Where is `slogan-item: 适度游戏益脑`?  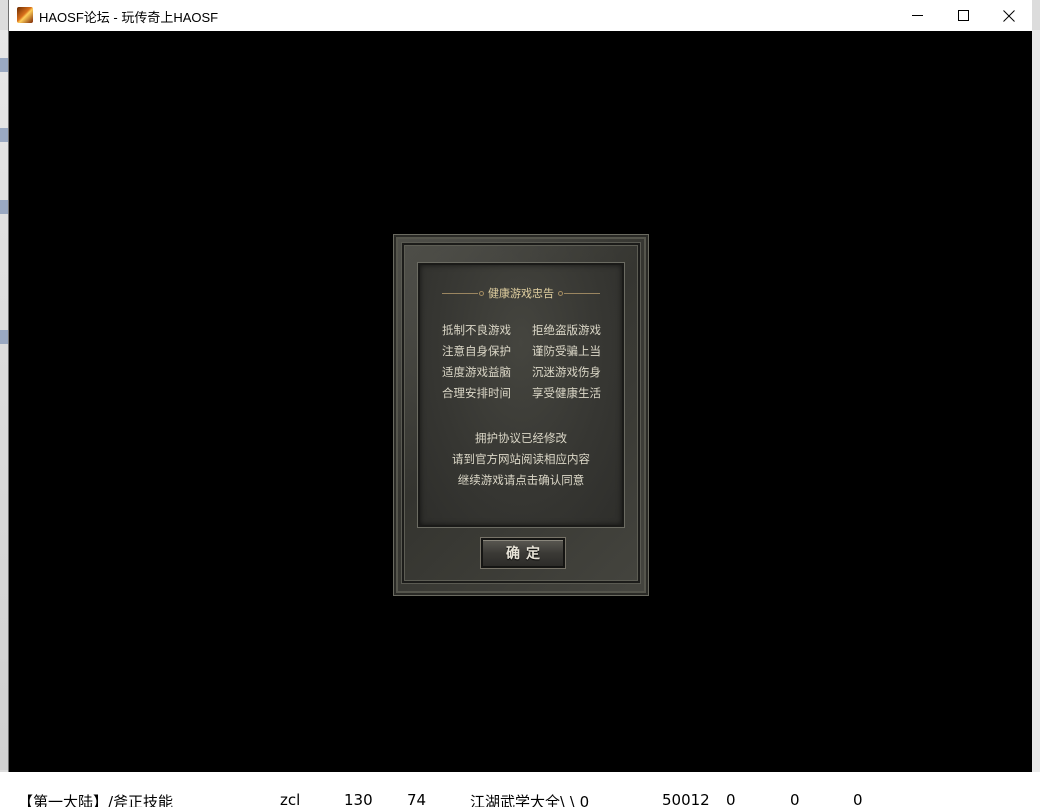
slogan-item: 适度游戏益脑 is located at coordinates (476, 372).